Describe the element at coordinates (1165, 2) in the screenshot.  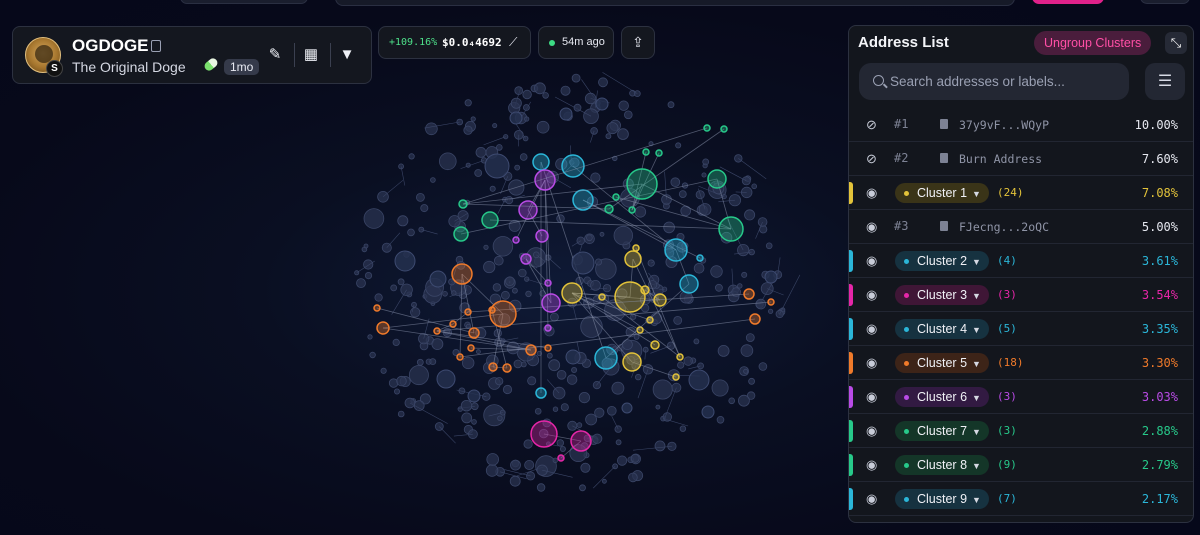
I see `top-menu-button` at that location.